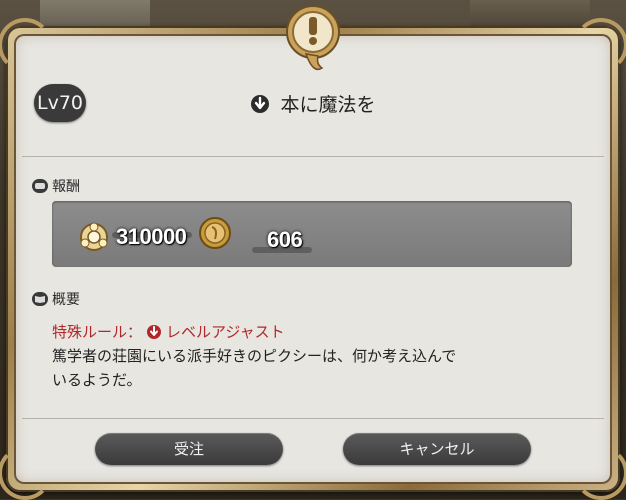 The width and height of the screenshot is (626, 500). I want to click on gil-coin-icon, so click(215, 233).